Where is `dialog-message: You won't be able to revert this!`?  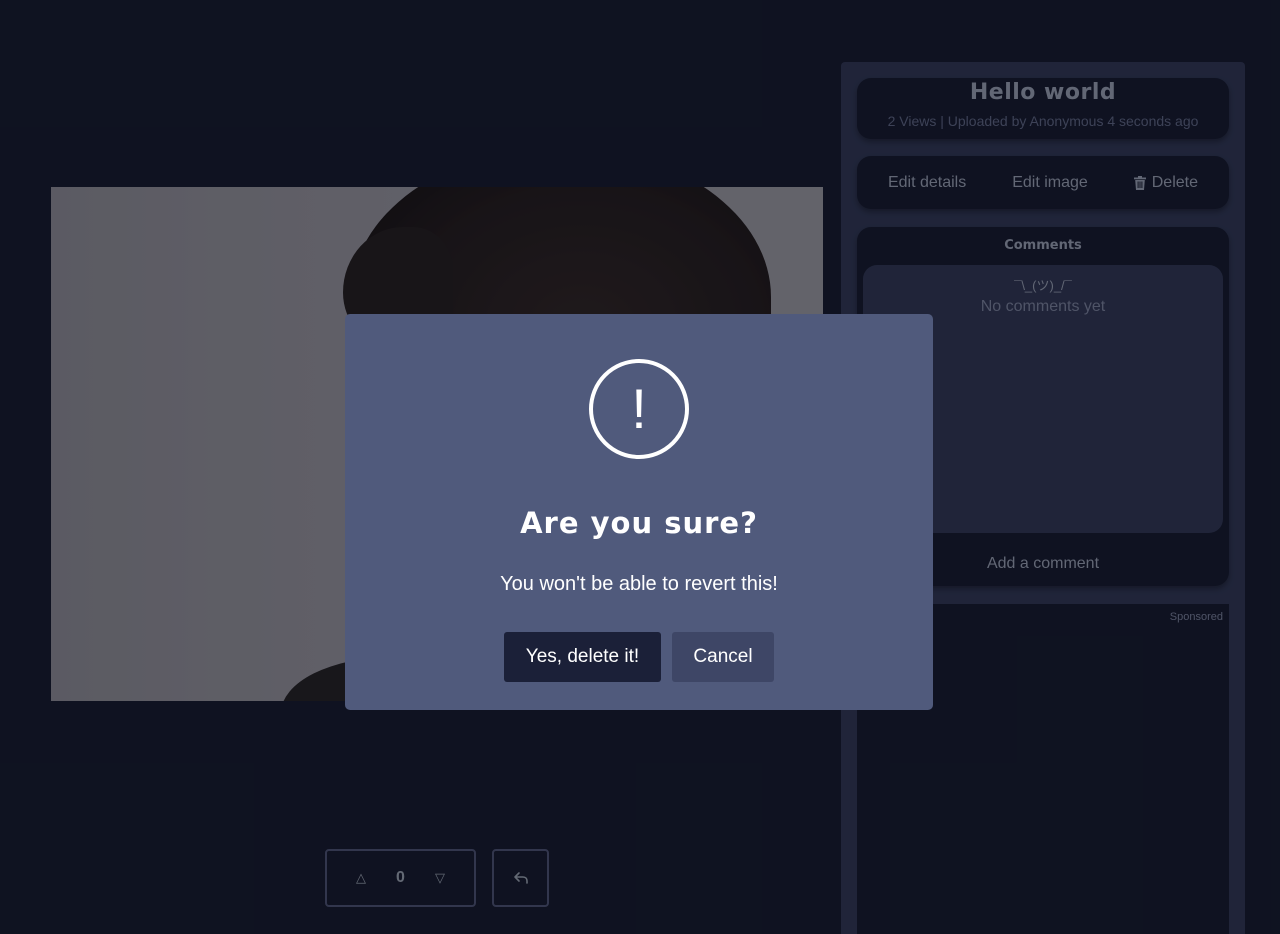
dialog-message: You won't be able to revert this! is located at coordinates (639, 584).